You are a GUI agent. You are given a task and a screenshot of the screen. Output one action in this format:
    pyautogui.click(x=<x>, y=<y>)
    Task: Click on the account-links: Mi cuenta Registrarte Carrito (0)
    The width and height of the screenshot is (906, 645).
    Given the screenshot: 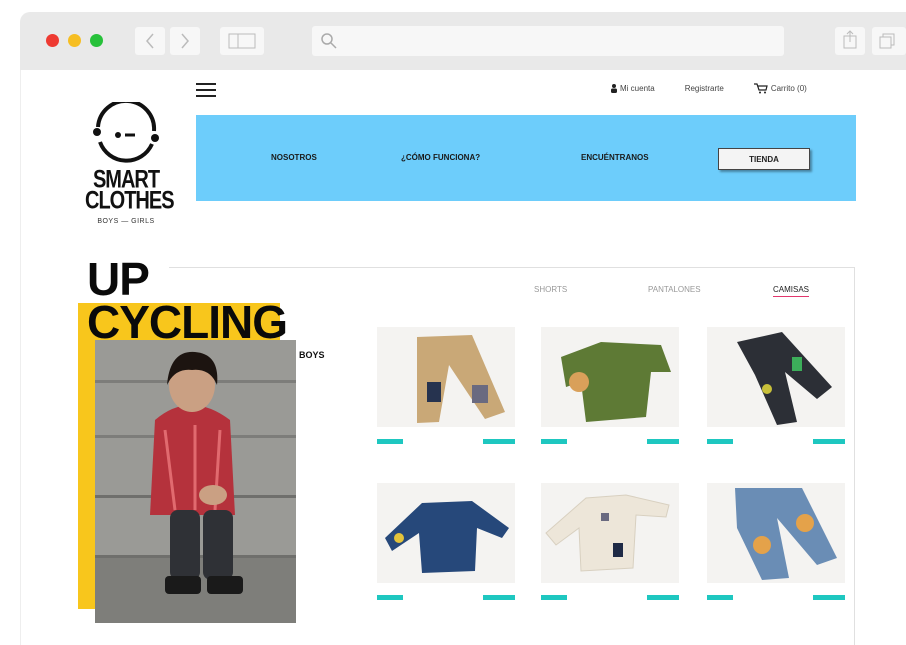 What is the action you would take?
    pyautogui.click(x=709, y=88)
    